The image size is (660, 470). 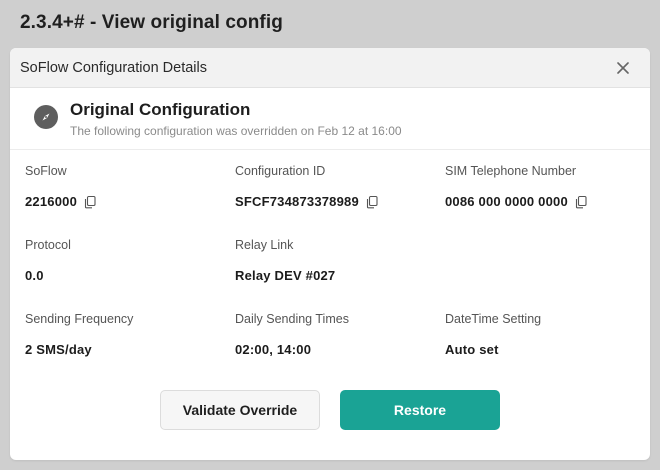 I want to click on field-label: Configuration ID, so click(x=280, y=171).